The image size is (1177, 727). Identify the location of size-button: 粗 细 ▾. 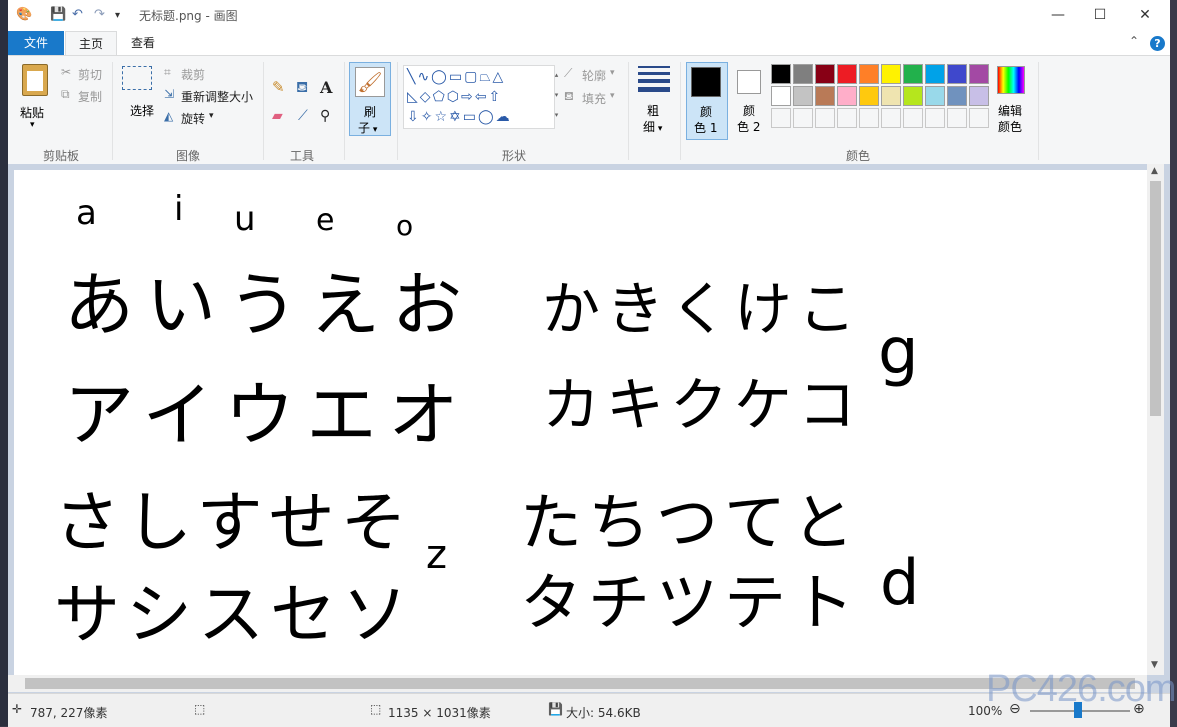
(654, 100).